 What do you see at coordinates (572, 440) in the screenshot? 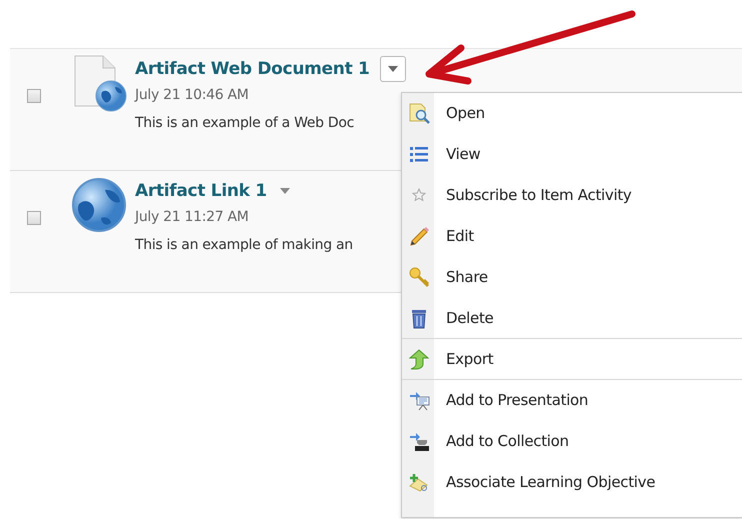
I see `menu-item: Add to Collection` at bounding box center [572, 440].